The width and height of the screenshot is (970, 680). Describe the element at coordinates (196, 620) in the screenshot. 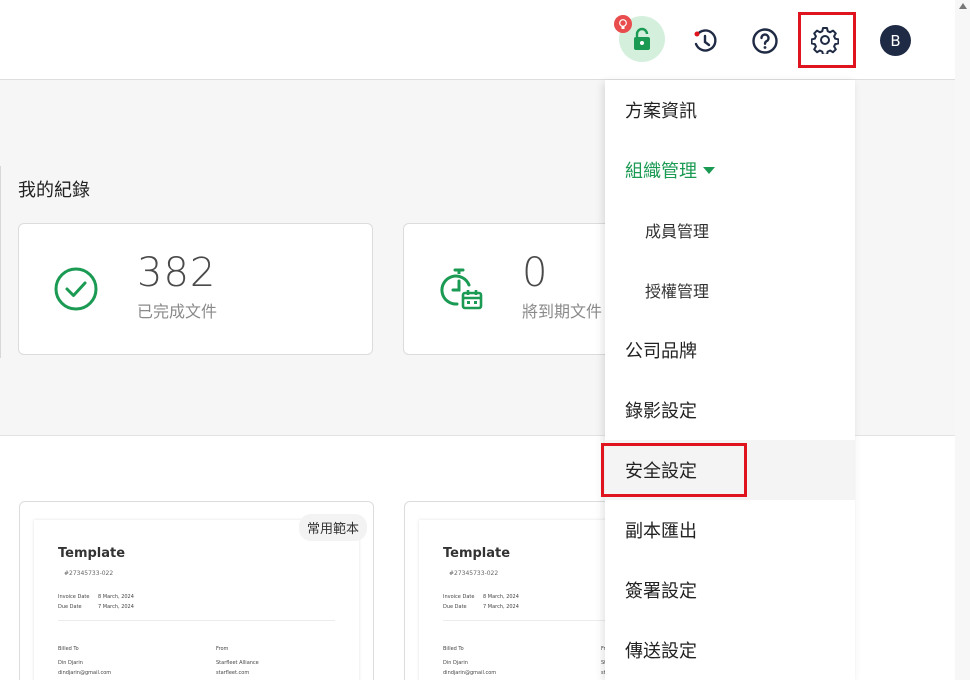

I see `template-rule` at that location.